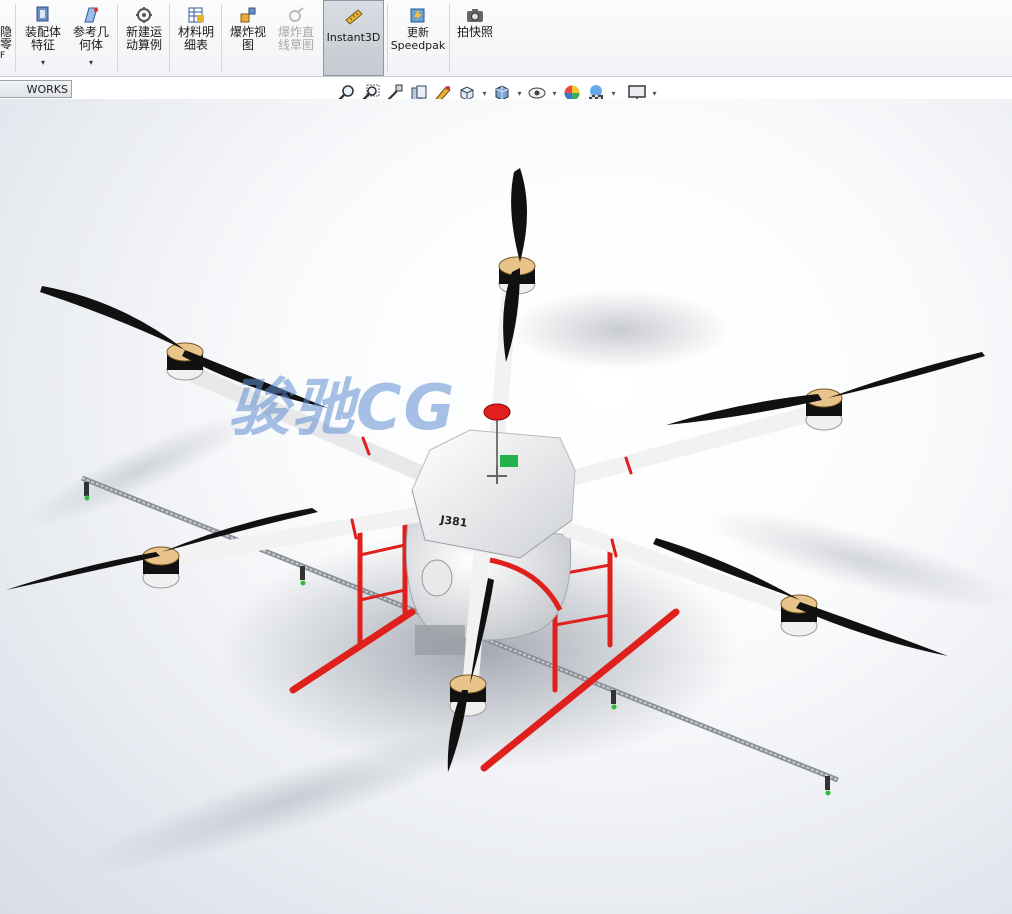 This screenshot has height=914, width=1012. What do you see at coordinates (144, 15) in the screenshot?
I see `motion-study-icon` at bounding box center [144, 15].